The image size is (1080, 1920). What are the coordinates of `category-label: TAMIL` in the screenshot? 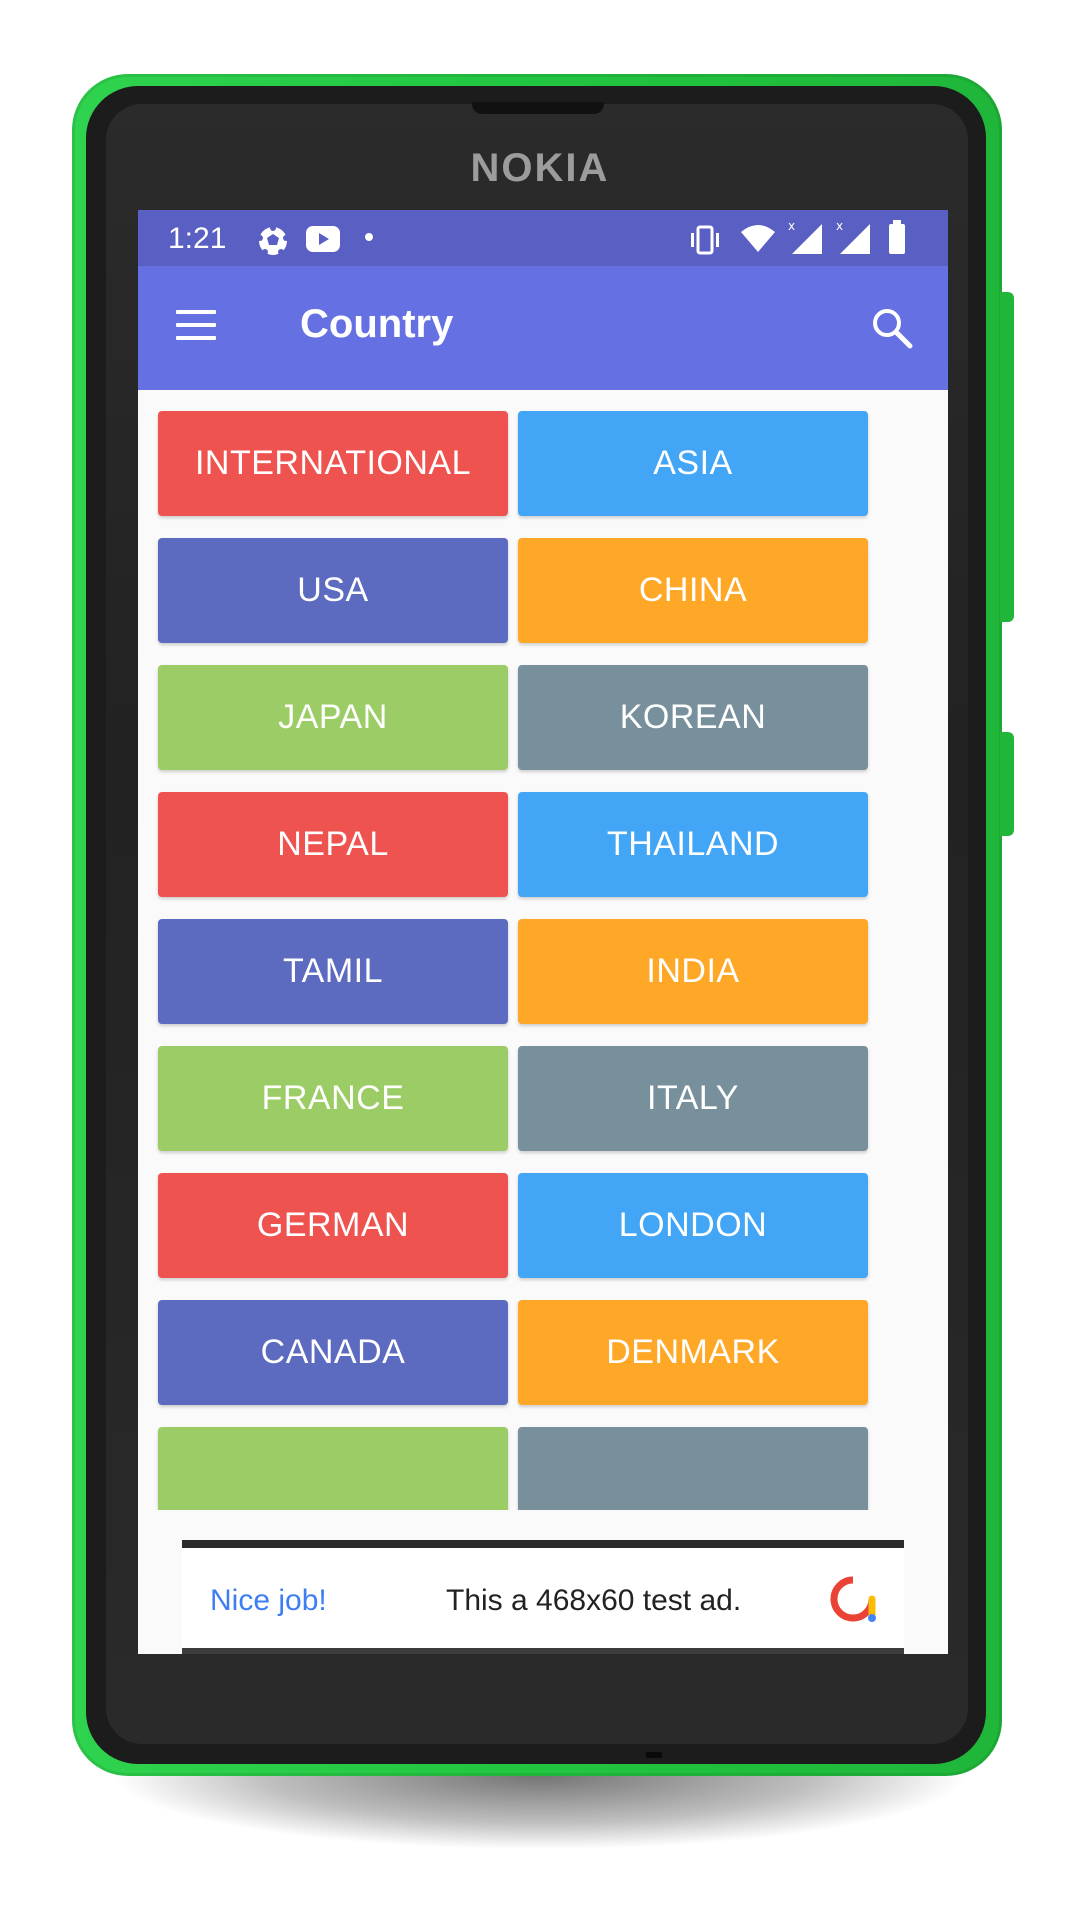 It's located at (333, 971).